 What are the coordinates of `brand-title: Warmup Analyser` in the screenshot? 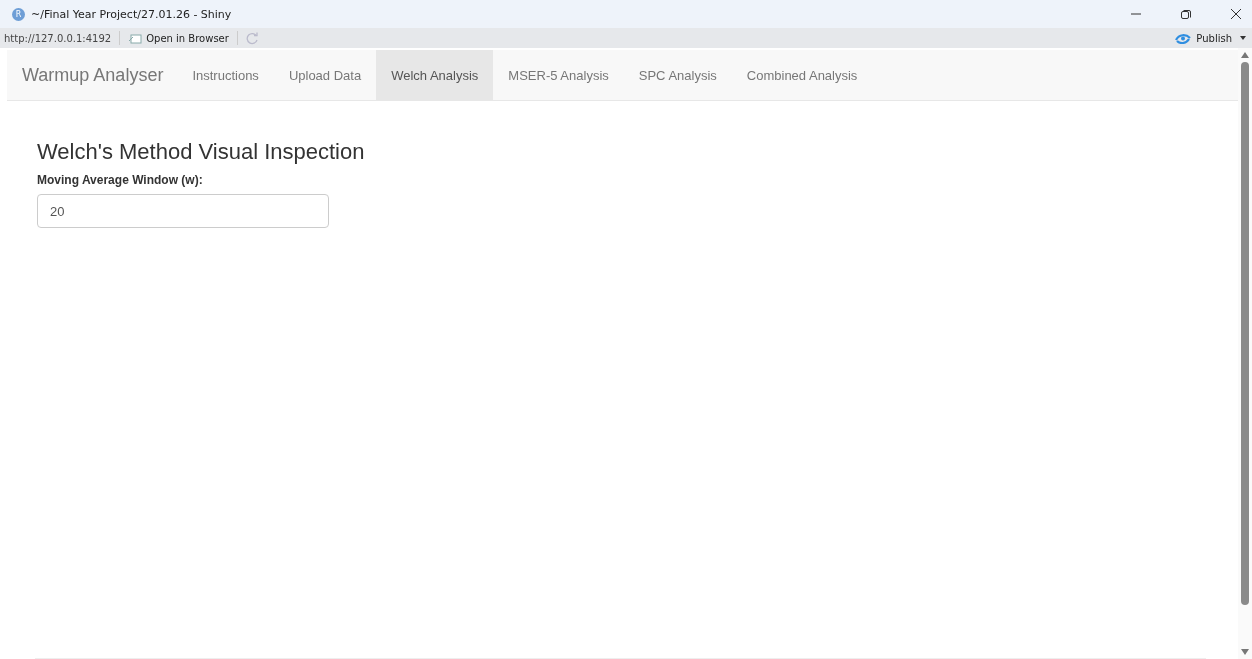 It's located at (92, 75).